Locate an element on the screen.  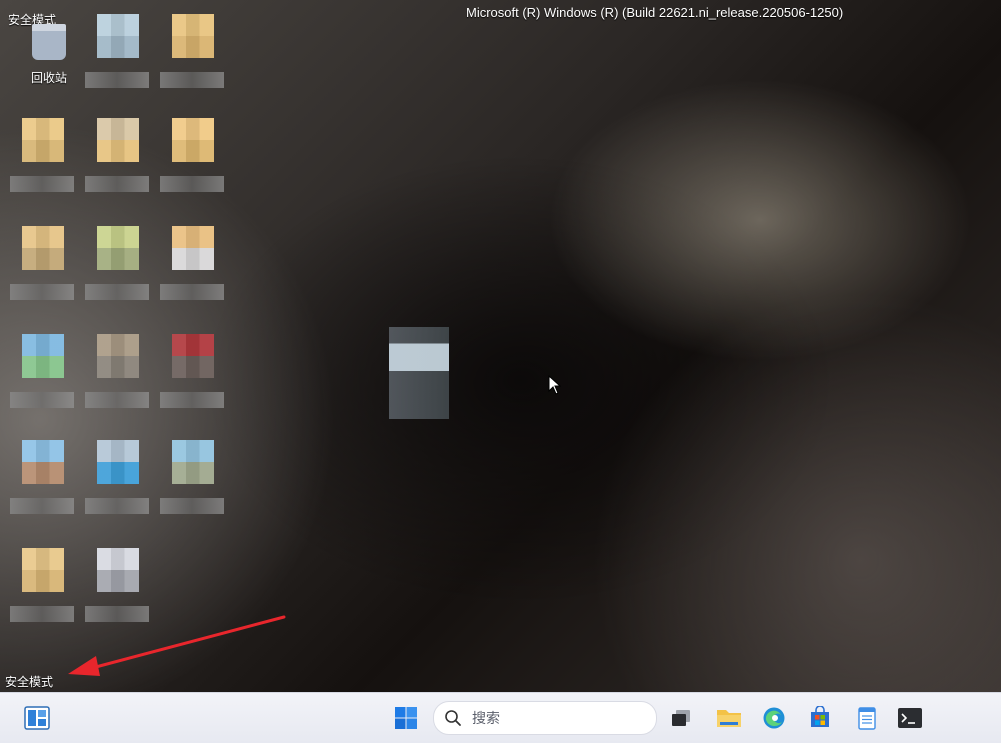
annotation-arrow is located at coordinates (177, 645).